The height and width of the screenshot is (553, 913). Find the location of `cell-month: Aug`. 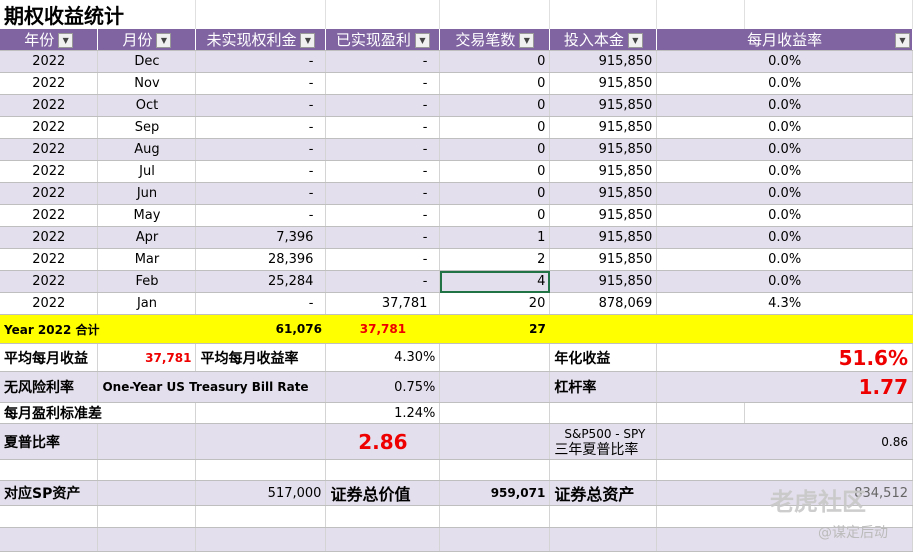

cell-month: Aug is located at coordinates (147, 149).